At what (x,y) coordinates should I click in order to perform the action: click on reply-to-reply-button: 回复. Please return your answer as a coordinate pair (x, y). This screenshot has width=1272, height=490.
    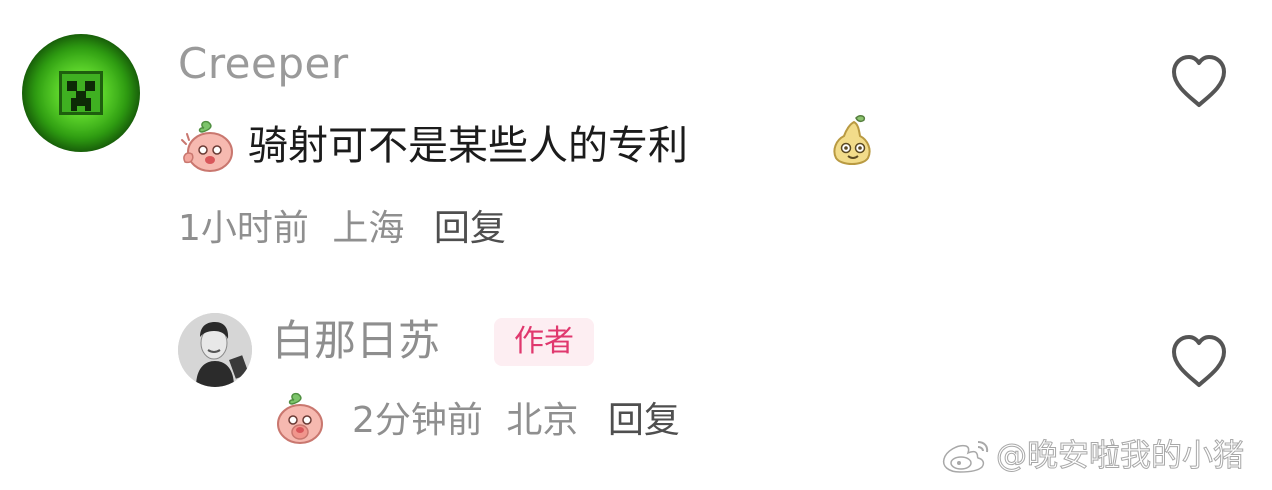
    Looking at the image, I should click on (644, 420).